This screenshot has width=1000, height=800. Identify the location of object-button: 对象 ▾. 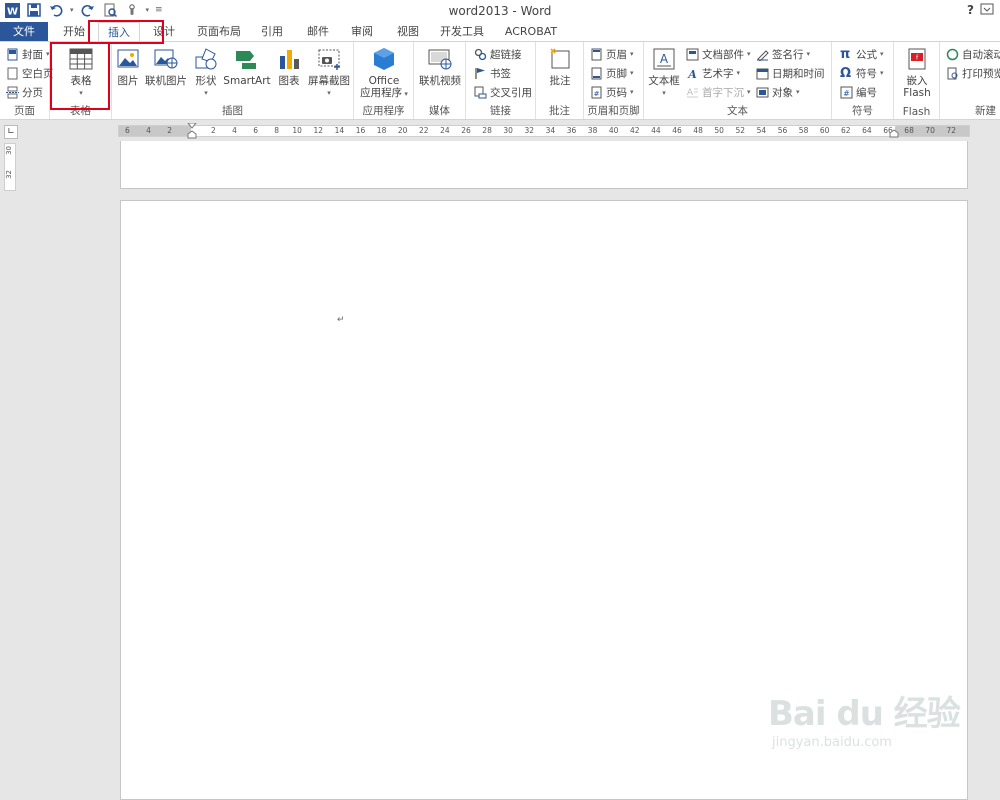
(778, 92).